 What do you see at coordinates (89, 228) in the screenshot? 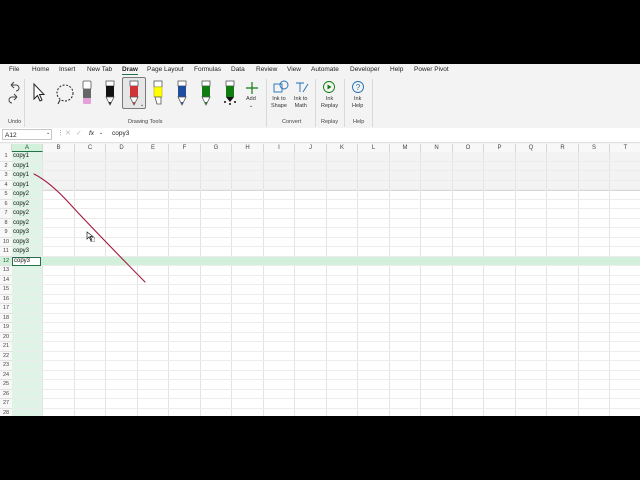
I see `ink-stroke` at bounding box center [89, 228].